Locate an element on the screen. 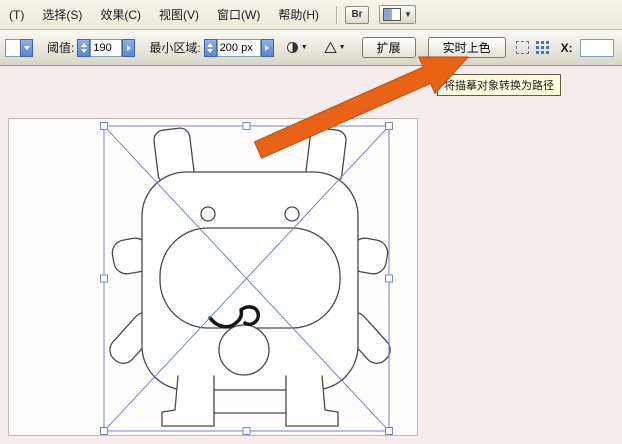  threshold-input is located at coordinates (106, 47).